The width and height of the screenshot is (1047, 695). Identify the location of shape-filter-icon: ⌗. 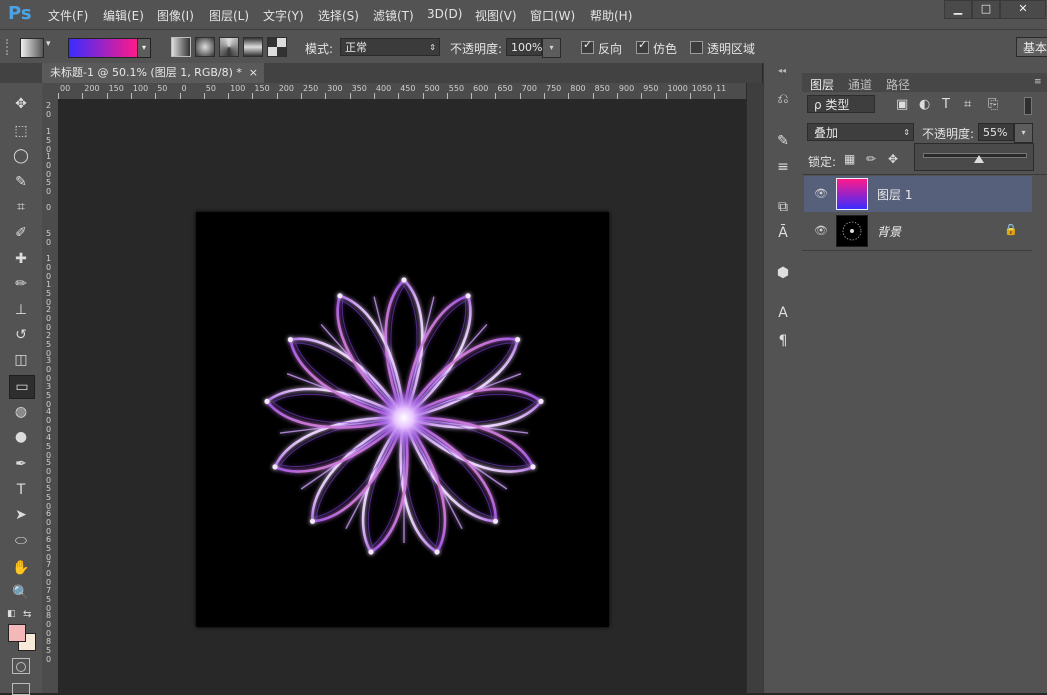
(967, 104).